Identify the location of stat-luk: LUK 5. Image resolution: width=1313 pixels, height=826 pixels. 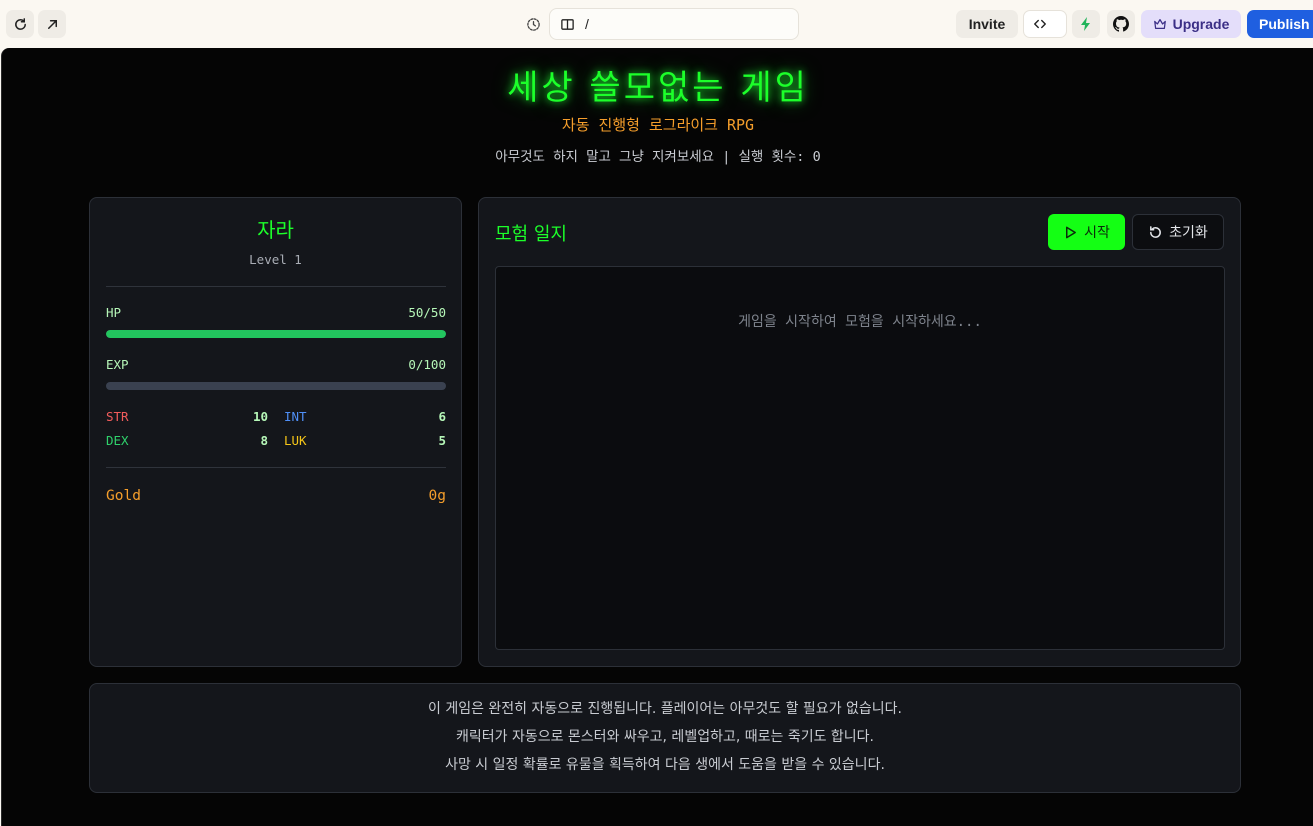
(365, 440).